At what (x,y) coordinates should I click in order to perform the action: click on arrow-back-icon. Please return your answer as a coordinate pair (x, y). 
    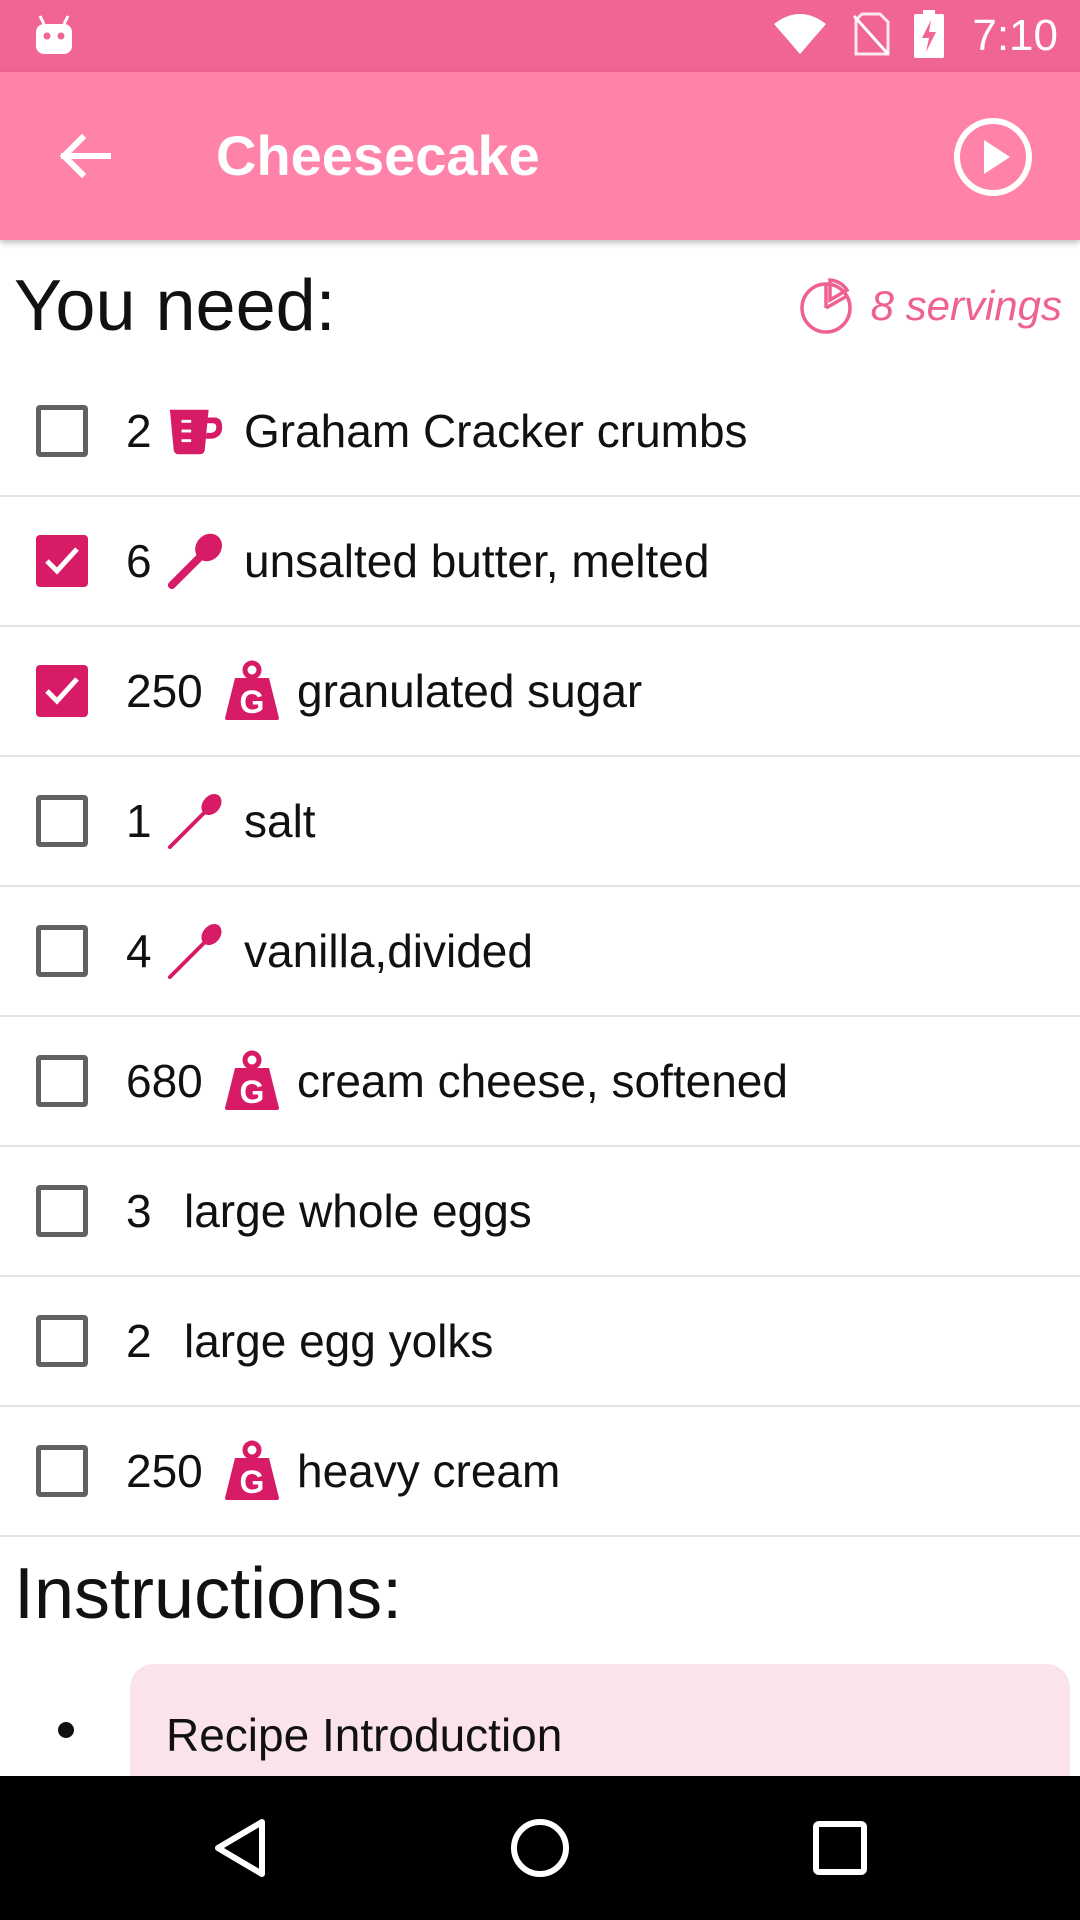
    Looking at the image, I should click on (85, 156).